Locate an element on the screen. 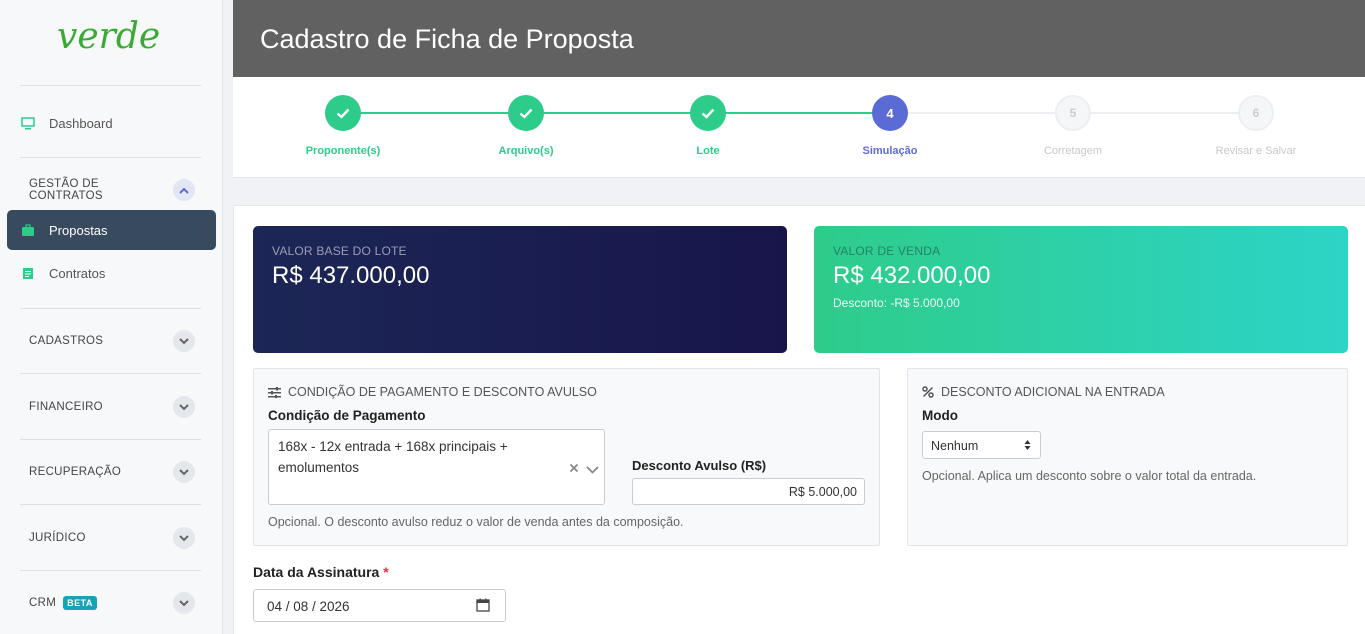  entry-discount-title: DESCONTO ADICIONAL NA ENTRADA is located at coordinates (1043, 392).